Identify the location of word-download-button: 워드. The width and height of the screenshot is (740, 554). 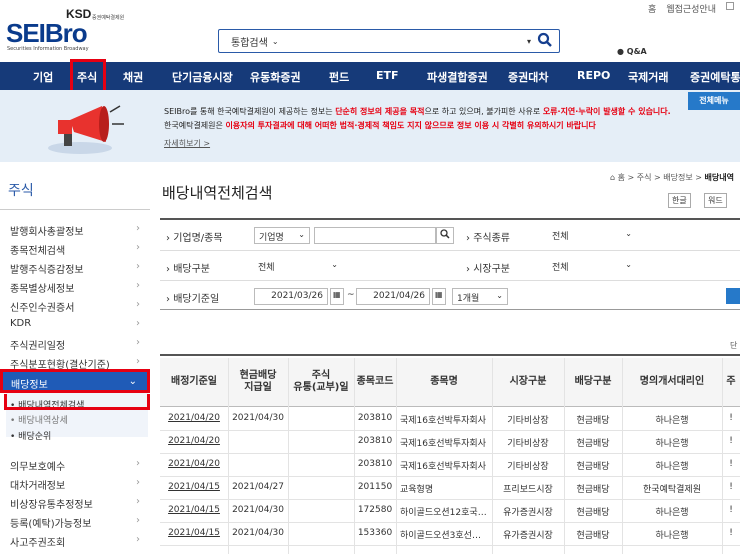
(715, 200).